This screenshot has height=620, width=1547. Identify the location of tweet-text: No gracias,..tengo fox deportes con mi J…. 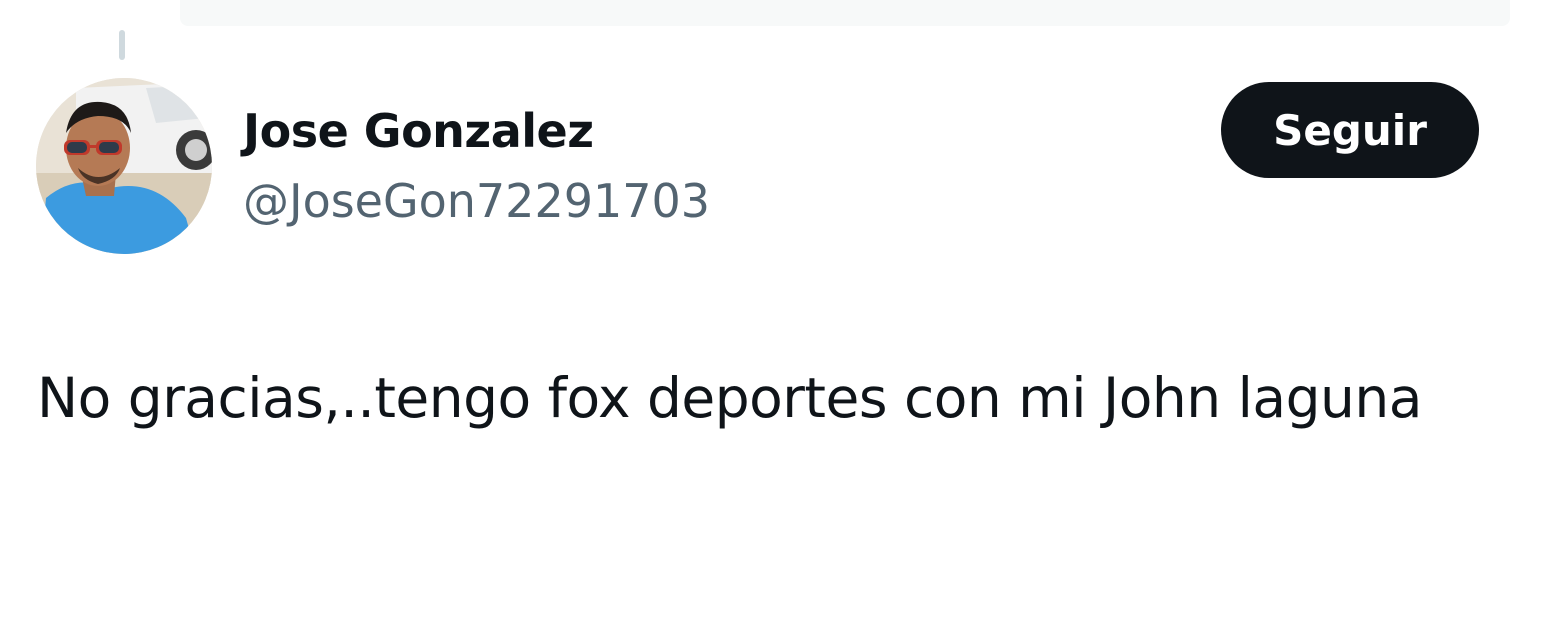
(729, 398).